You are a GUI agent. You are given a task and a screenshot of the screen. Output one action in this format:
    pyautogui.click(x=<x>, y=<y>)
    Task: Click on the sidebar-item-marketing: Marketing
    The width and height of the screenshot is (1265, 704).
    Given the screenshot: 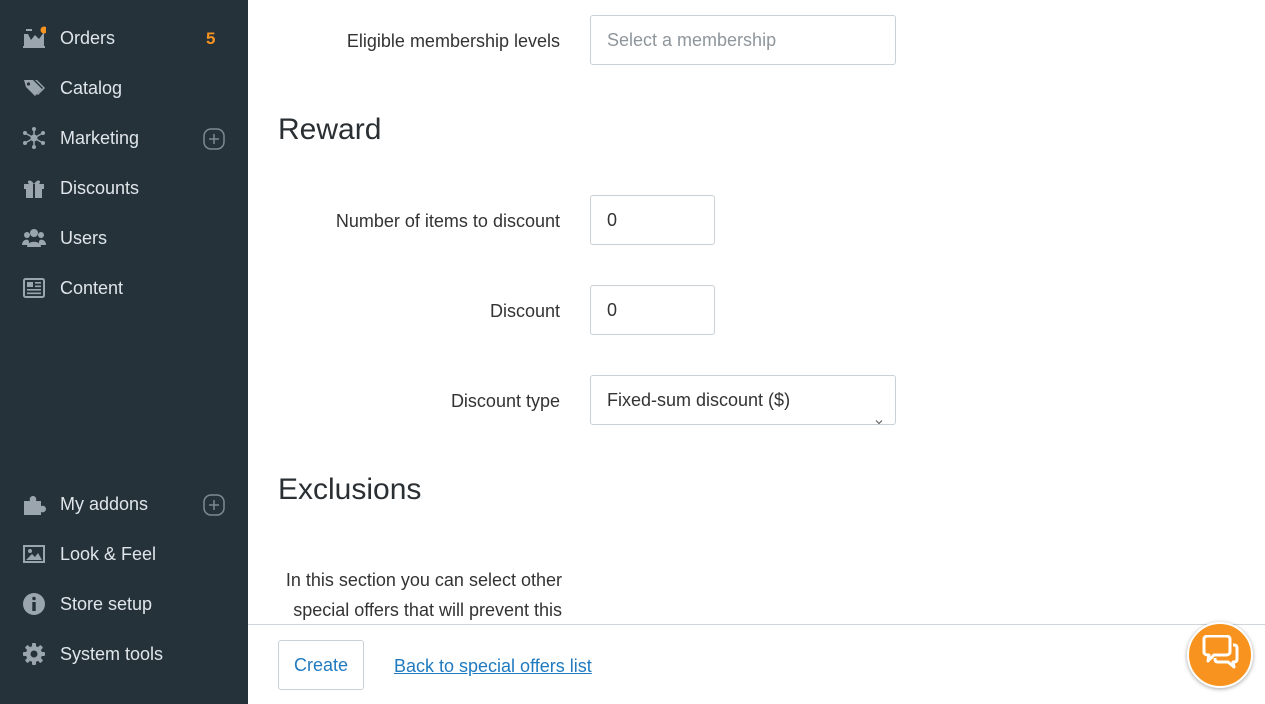 What is the action you would take?
    pyautogui.click(x=124, y=138)
    